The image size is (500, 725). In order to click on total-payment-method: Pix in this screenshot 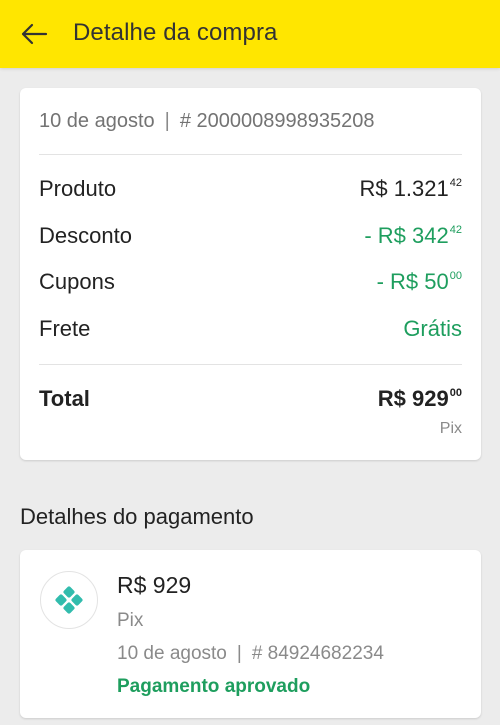, I will do `click(450, 428)`.